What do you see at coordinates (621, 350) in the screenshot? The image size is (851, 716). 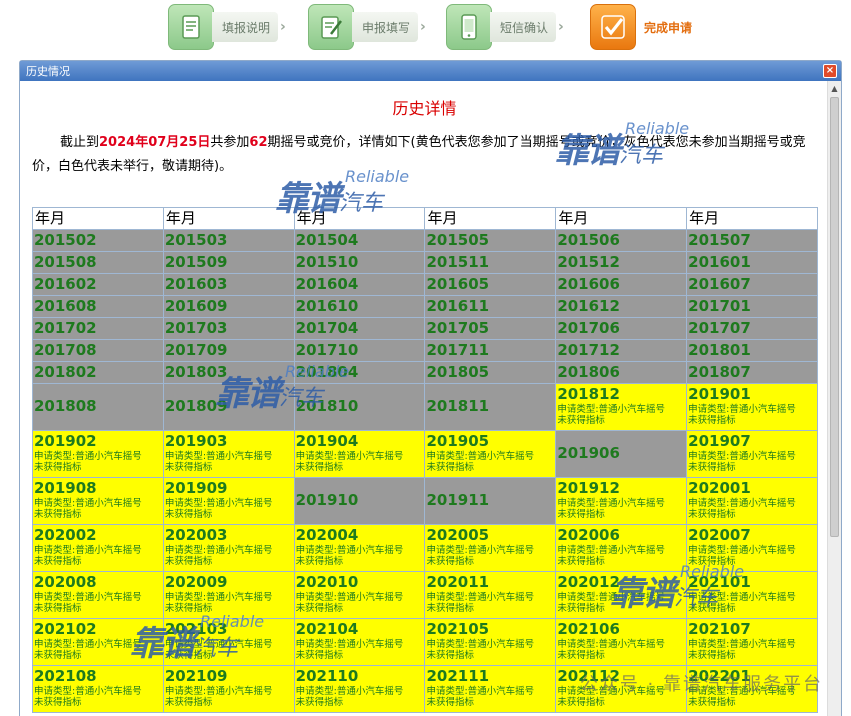 I see `month-cell: 201712` at bounding box center [621, 350].